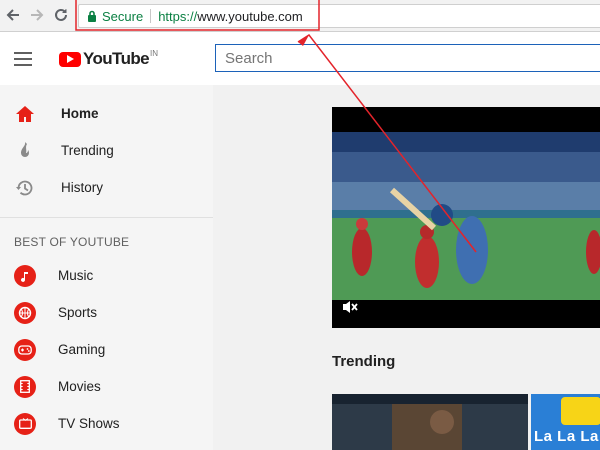 This screenshot has height=450, width=600. I want to click on sidebar-item-tv-shows: TV Shows, so click(106, 423).